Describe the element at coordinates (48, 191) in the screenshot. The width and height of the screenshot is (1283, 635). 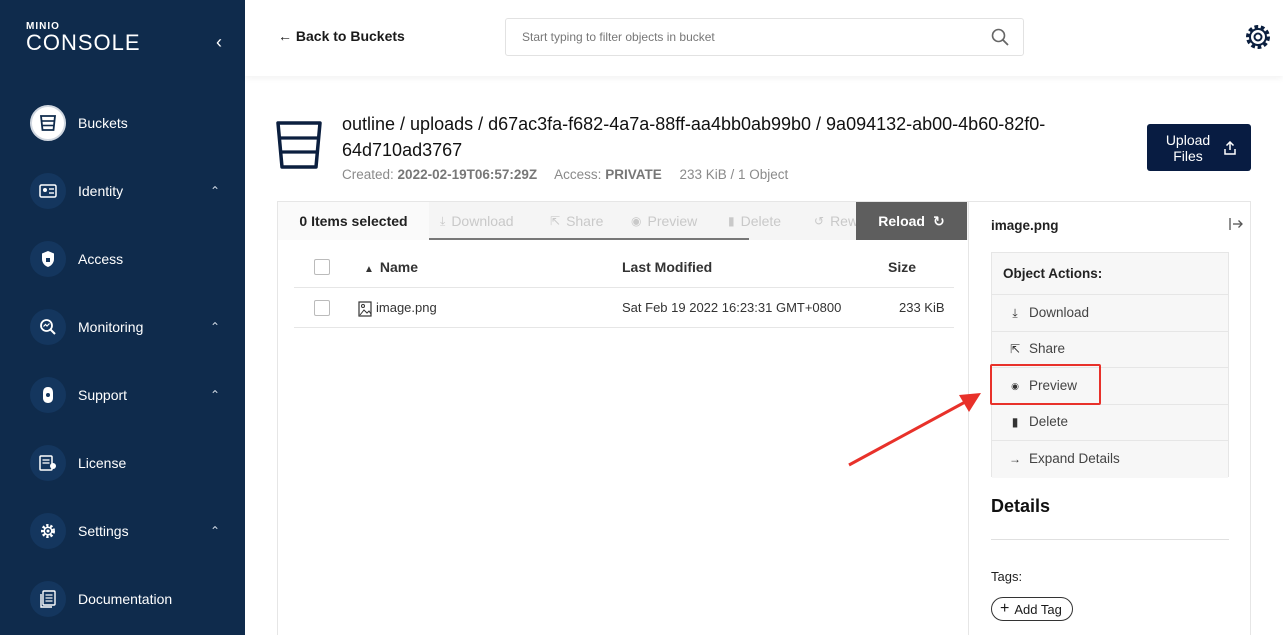
I see `id-card-icon` at that location.